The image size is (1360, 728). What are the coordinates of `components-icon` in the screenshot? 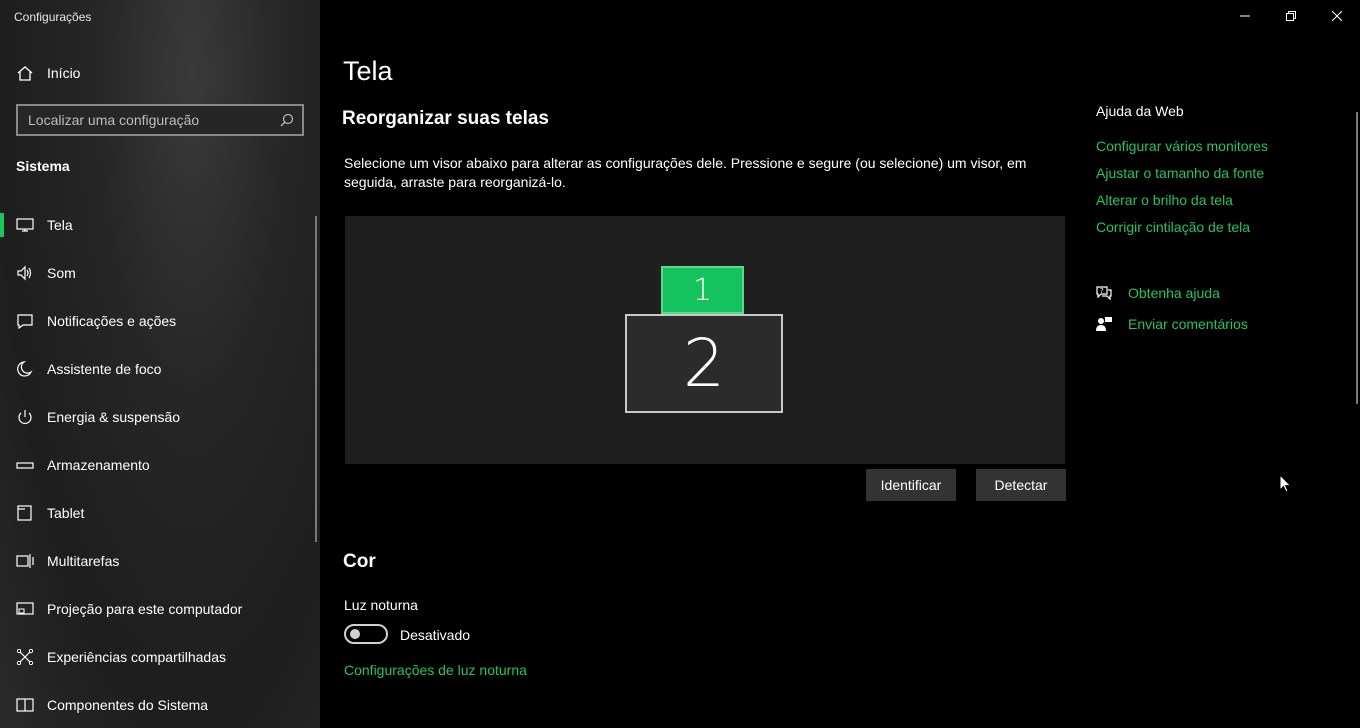 It's located at (25, 705).